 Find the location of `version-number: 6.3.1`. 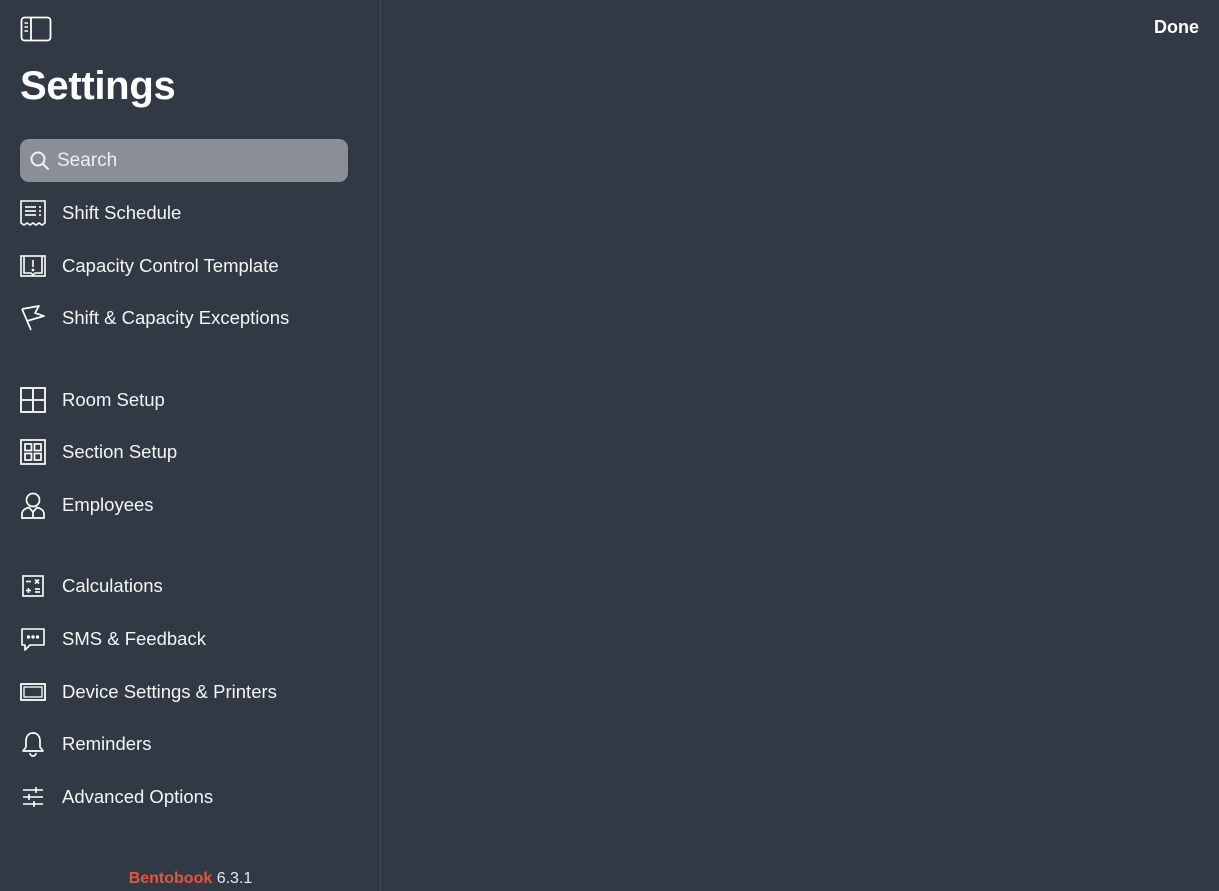

version-number: 6.3.1 is located at coordinates (234, 878).